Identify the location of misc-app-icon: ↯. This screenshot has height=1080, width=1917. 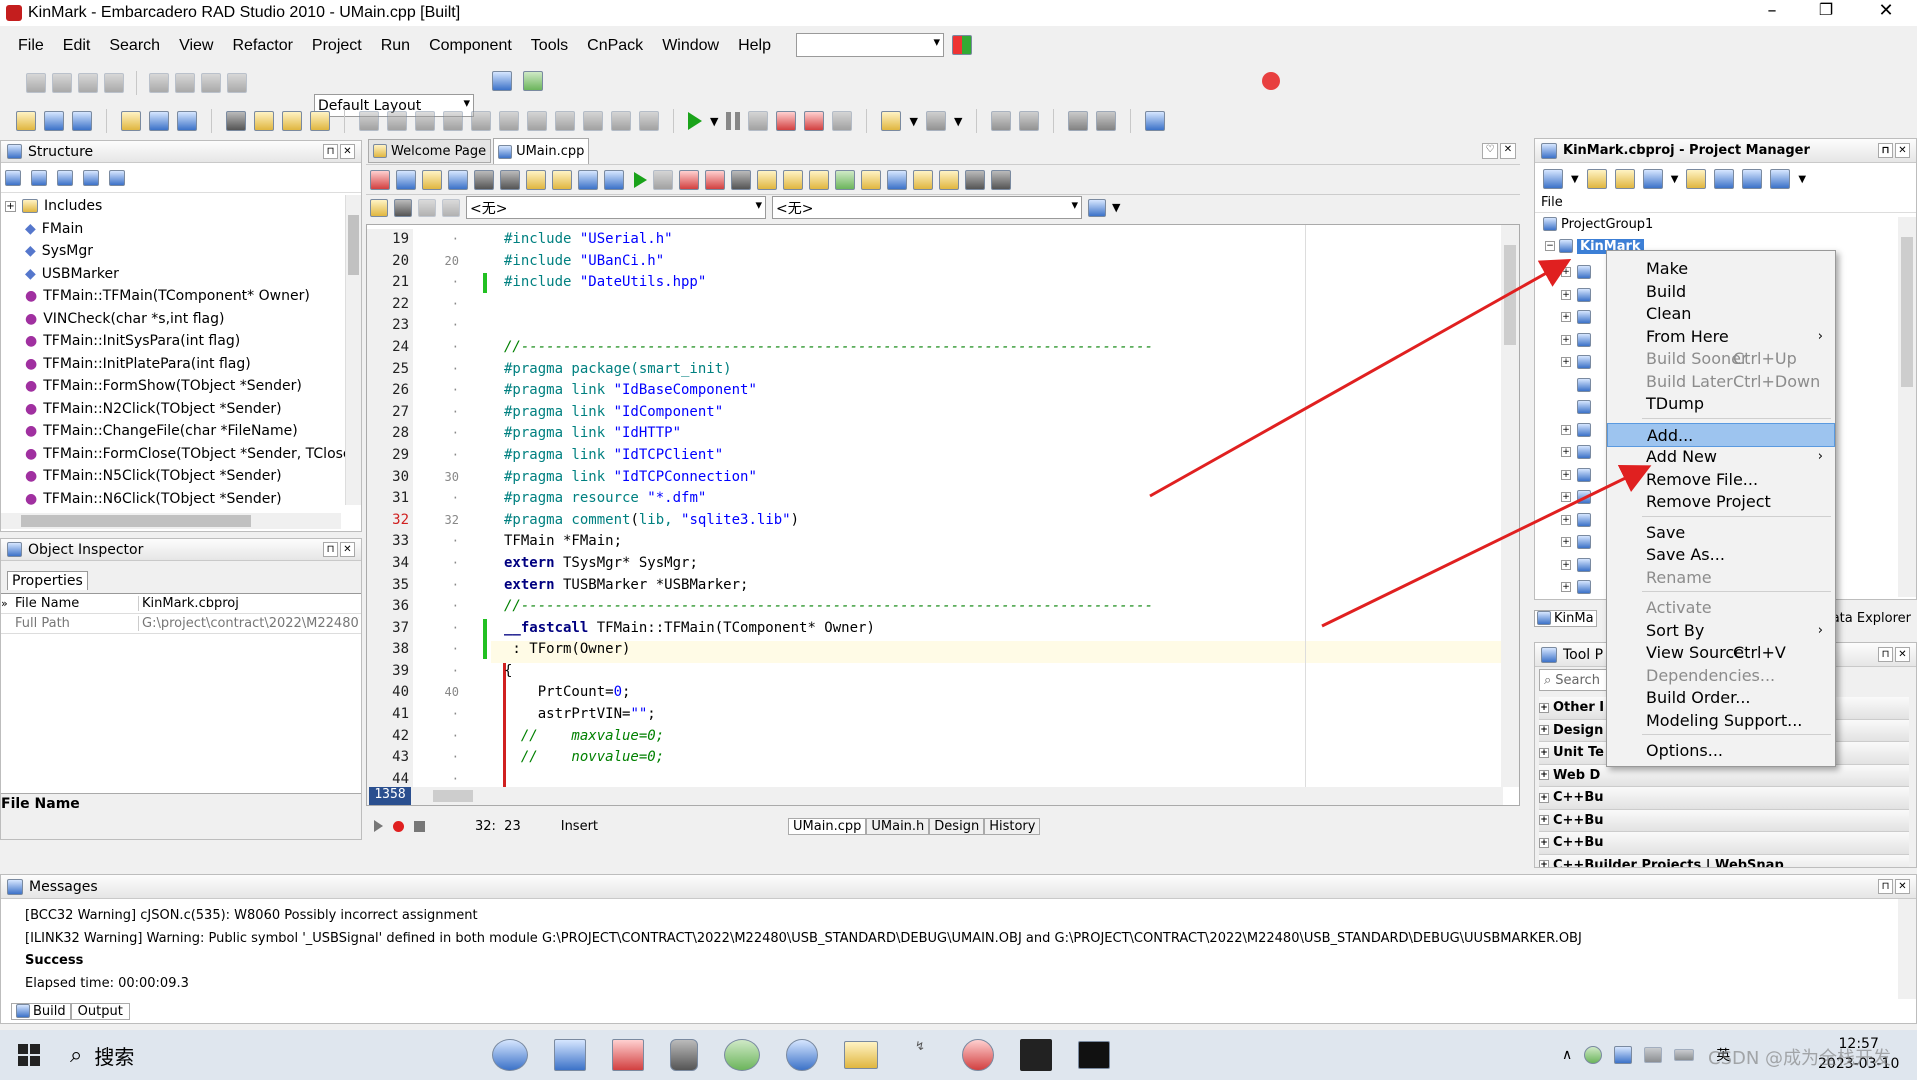
(920, 1055).